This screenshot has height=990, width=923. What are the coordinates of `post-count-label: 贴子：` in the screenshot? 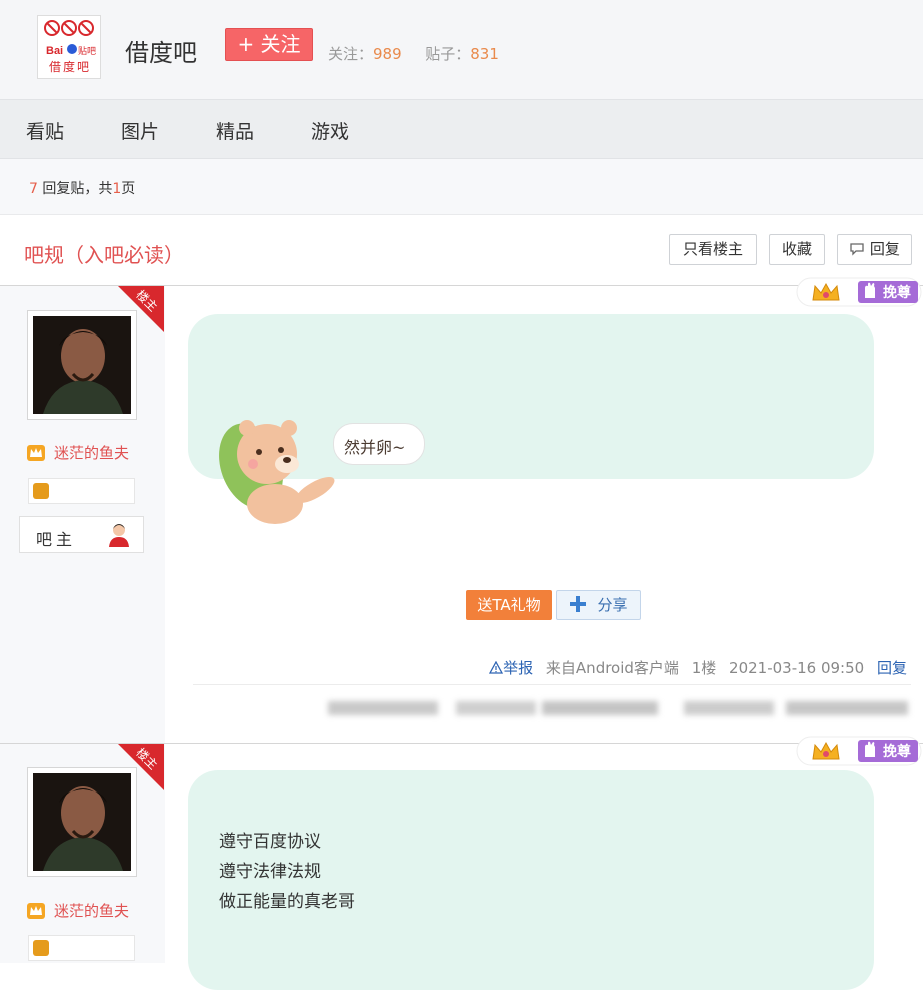 It's located at (448, 54).